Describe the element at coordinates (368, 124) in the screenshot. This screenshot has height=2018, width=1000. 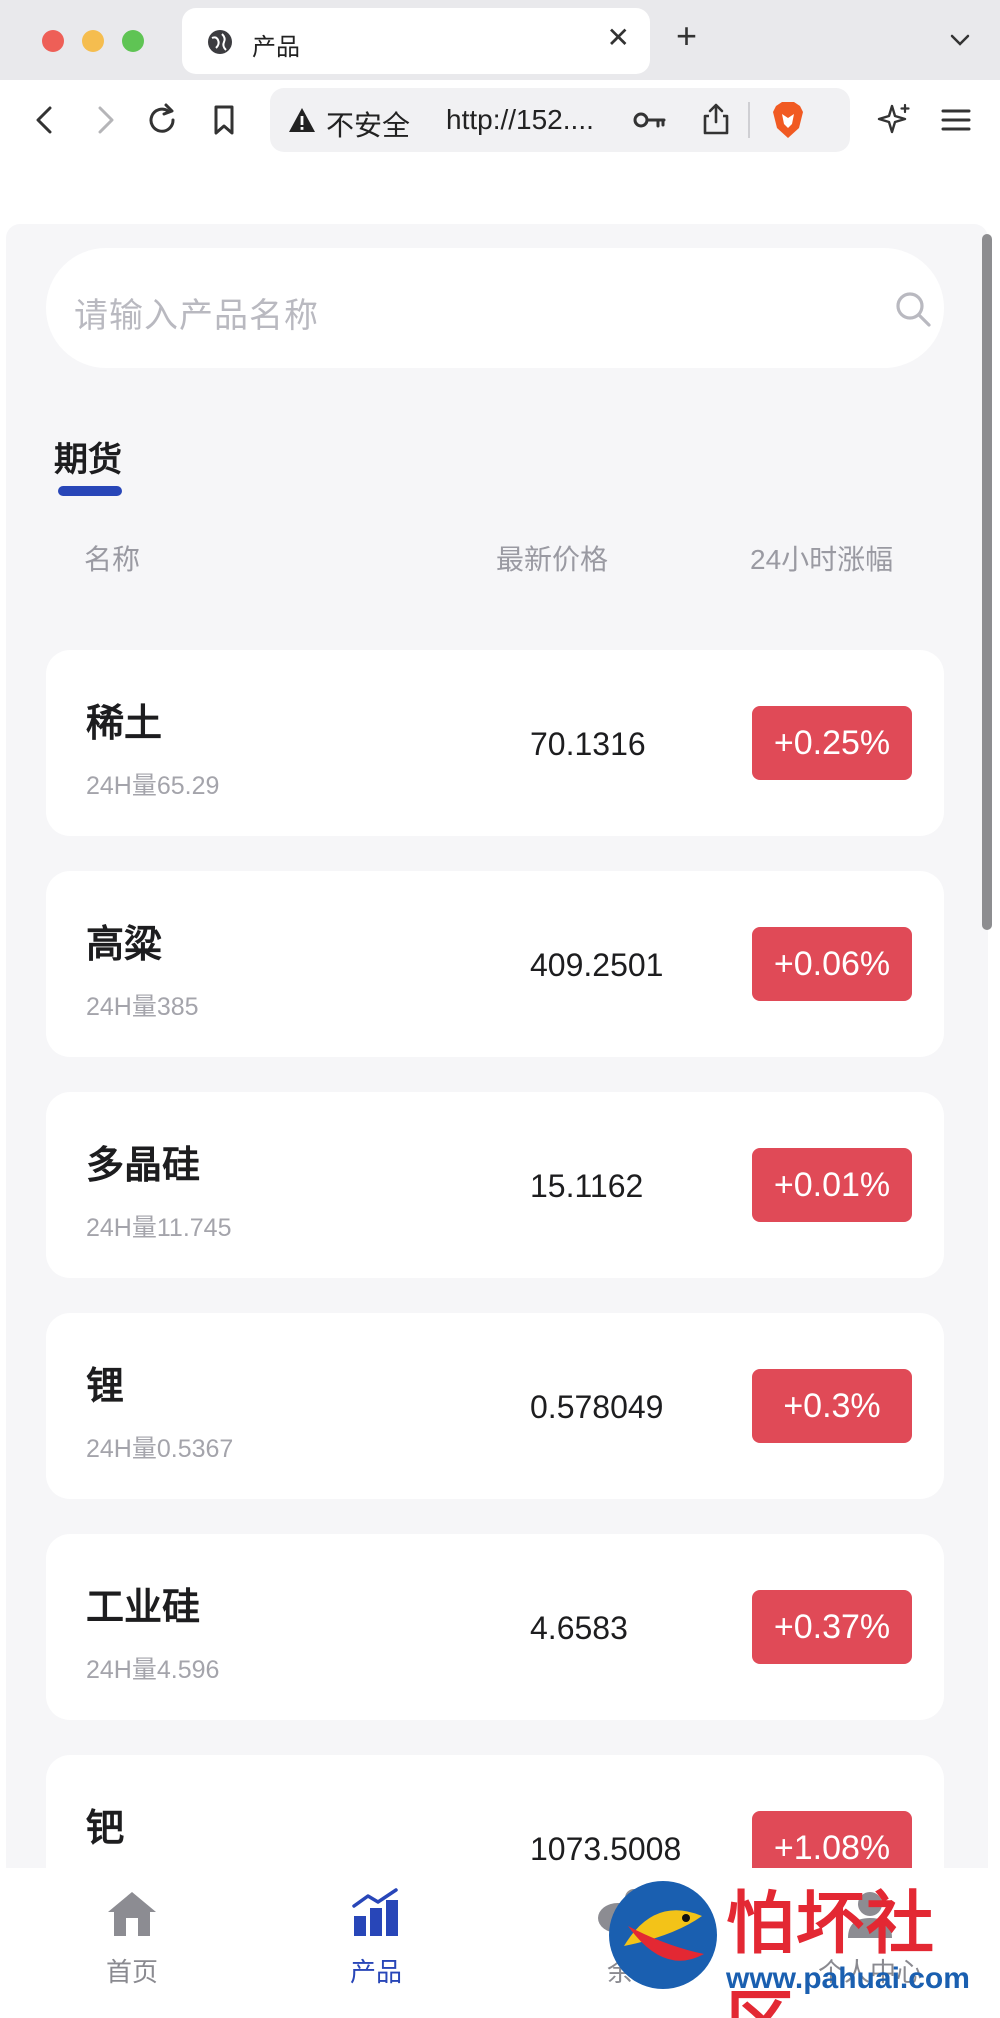
I see `security-label: 不安全` at that location.